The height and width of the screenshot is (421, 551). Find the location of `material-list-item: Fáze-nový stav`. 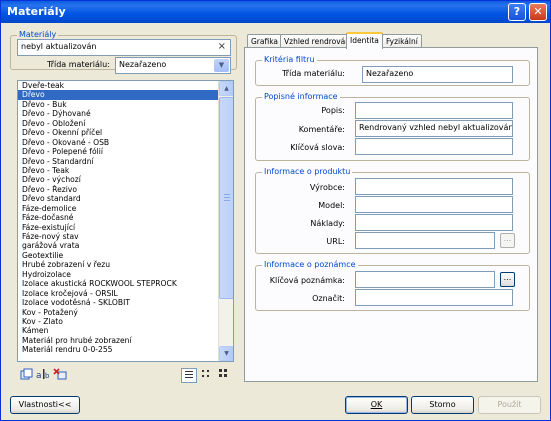

material-list-item: Fáze-nový stav is located at coordinates (118, 236).